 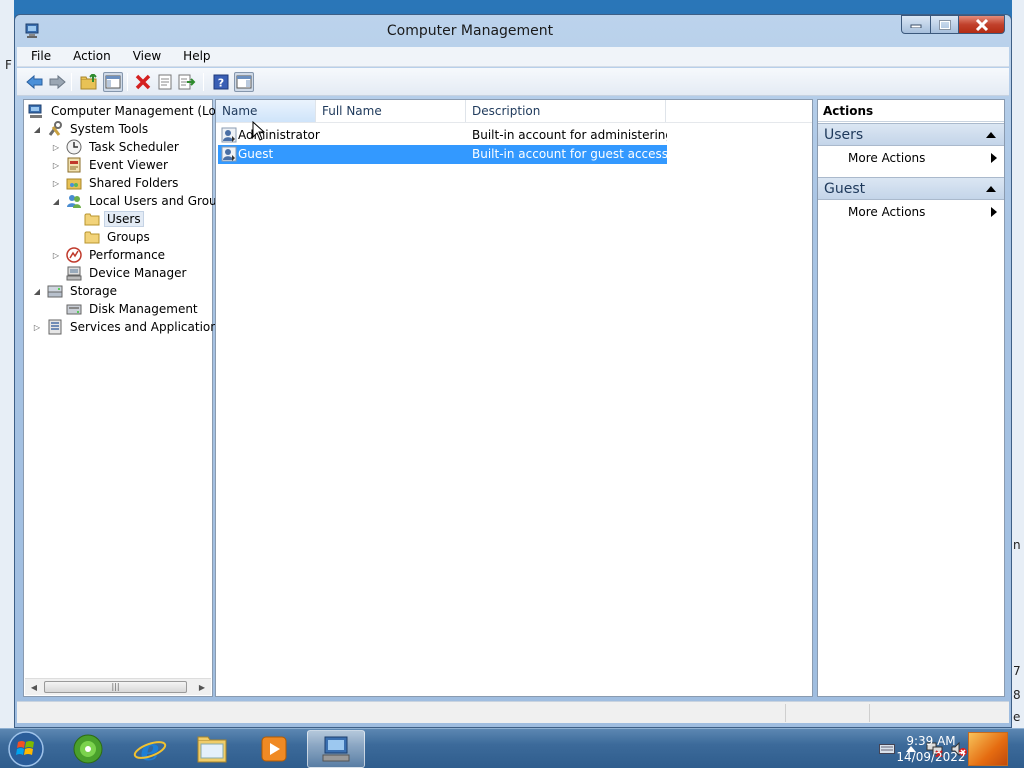 I want to click on show-hide-console-tree-button, so click(x=113, y=82).